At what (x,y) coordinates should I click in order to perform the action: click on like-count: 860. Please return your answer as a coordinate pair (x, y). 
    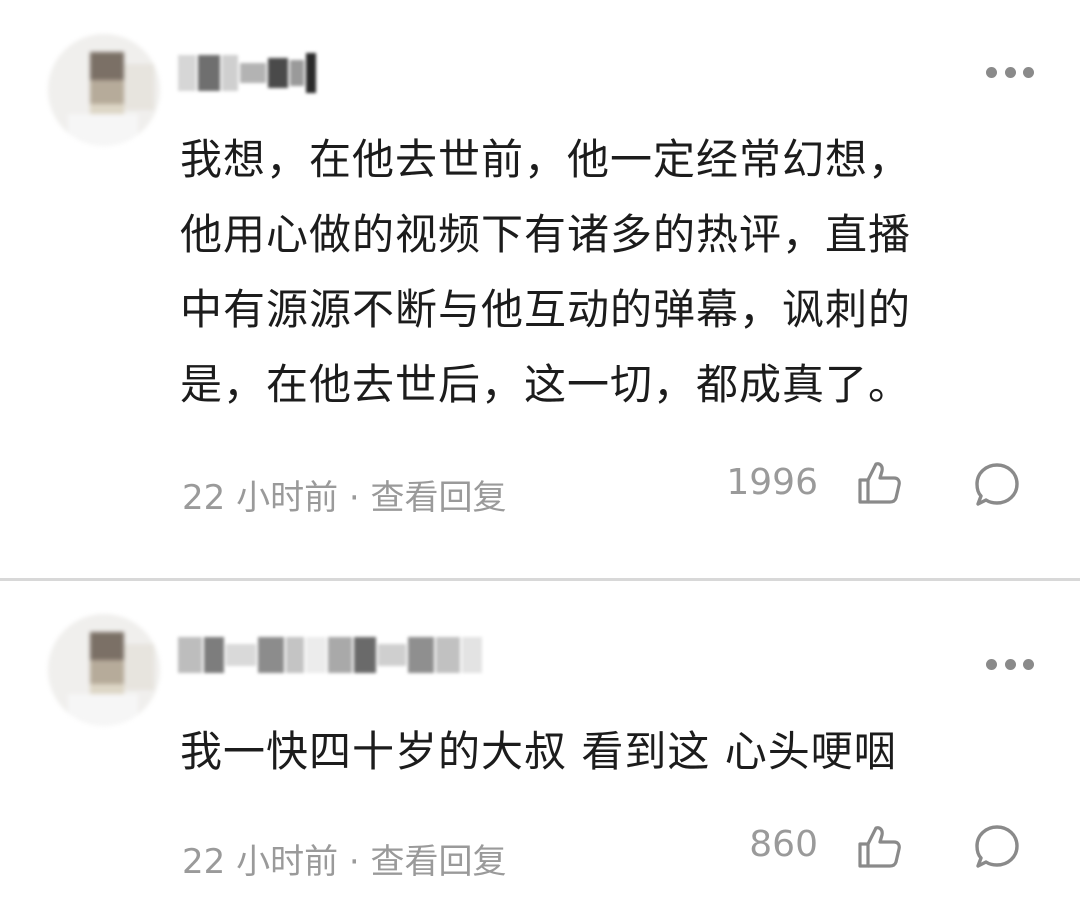
    Looking at the image, I should click on (783, 844).